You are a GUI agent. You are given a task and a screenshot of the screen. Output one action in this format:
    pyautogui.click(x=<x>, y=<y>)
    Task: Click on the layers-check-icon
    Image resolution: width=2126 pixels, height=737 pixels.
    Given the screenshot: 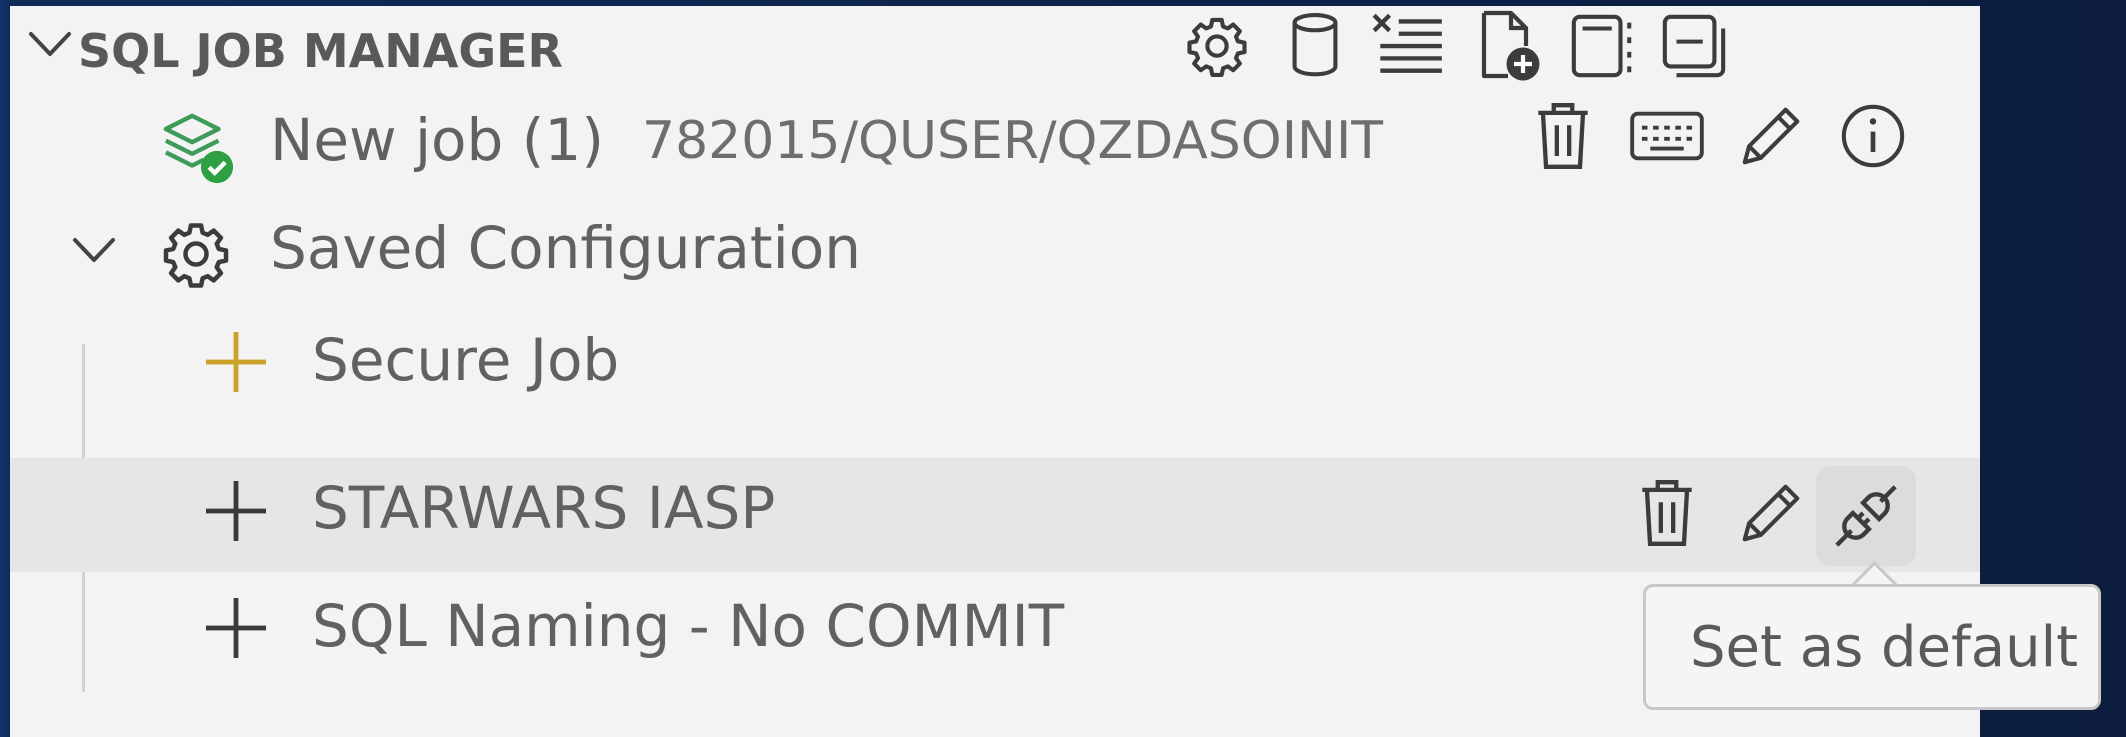 What is the action you would take?
    pyautogui.click(x=198, y=148)
    